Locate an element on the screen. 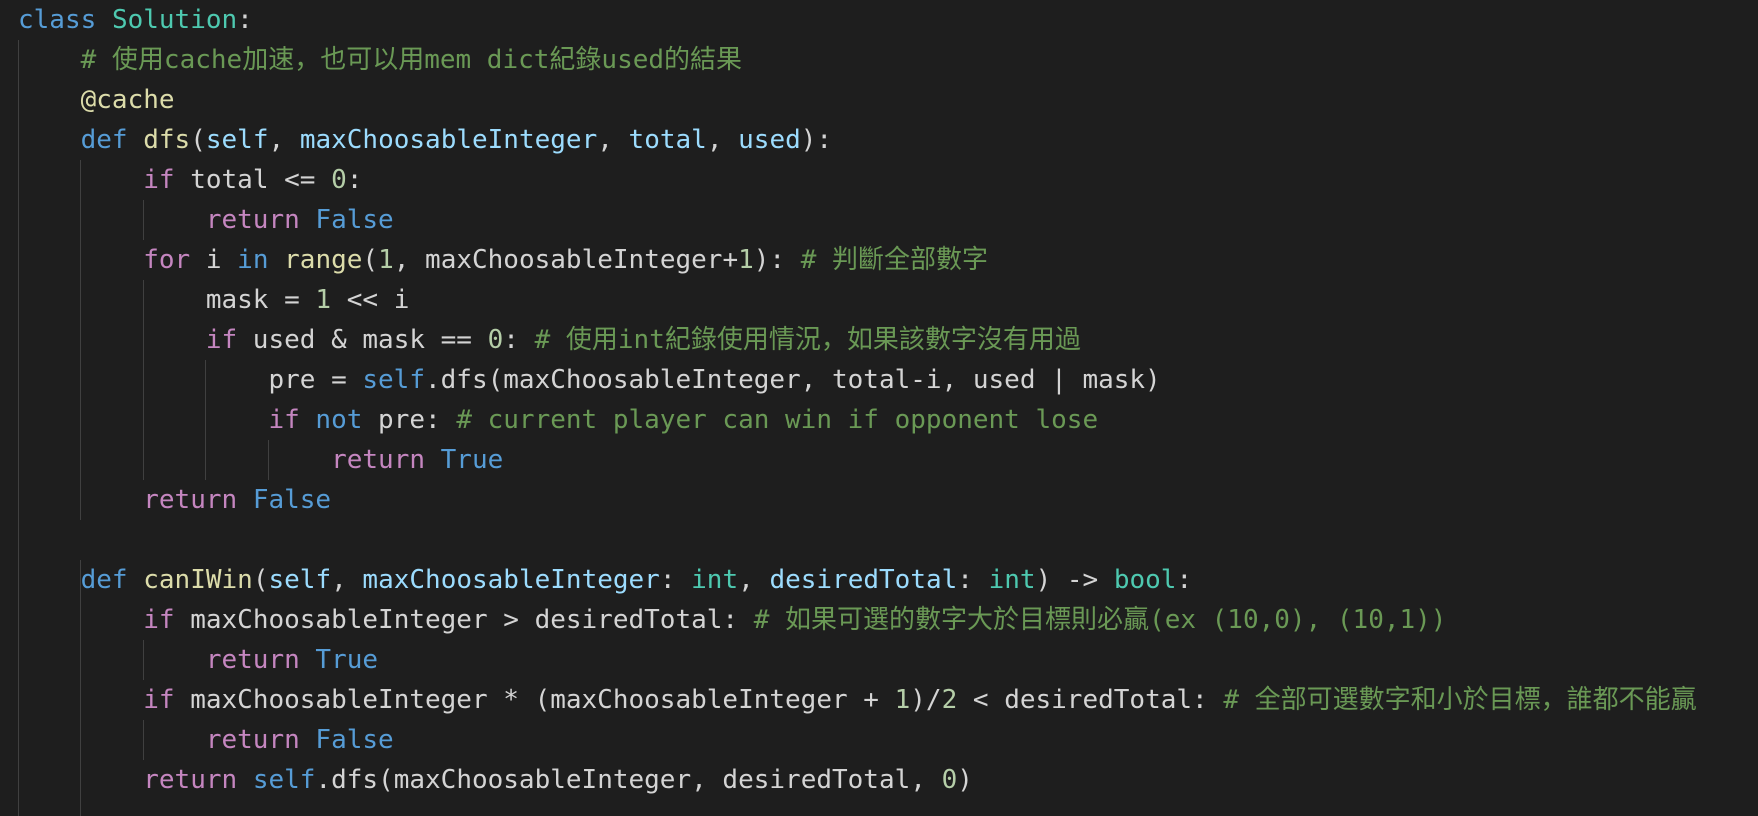 The width and height of the screenshot is (1758, 816). code-line-3: @cache is located at coordinates (96, 100).